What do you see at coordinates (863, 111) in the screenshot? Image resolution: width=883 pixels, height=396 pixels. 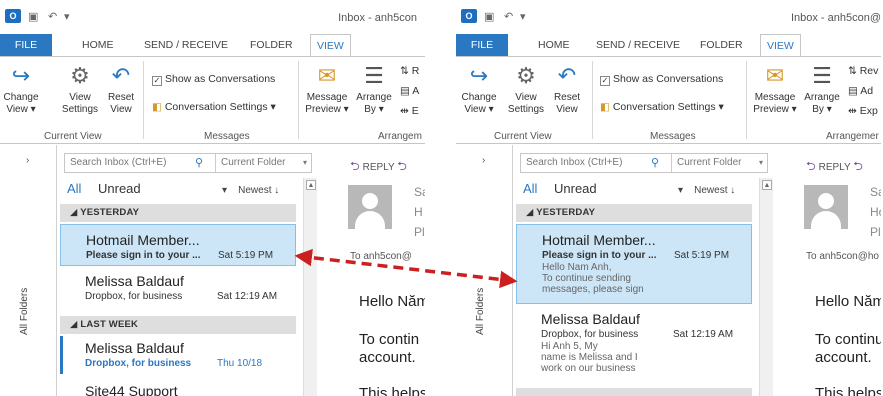 I see `expand-collapse-button: ⇹ Exp` at bounding box center [863, 111].